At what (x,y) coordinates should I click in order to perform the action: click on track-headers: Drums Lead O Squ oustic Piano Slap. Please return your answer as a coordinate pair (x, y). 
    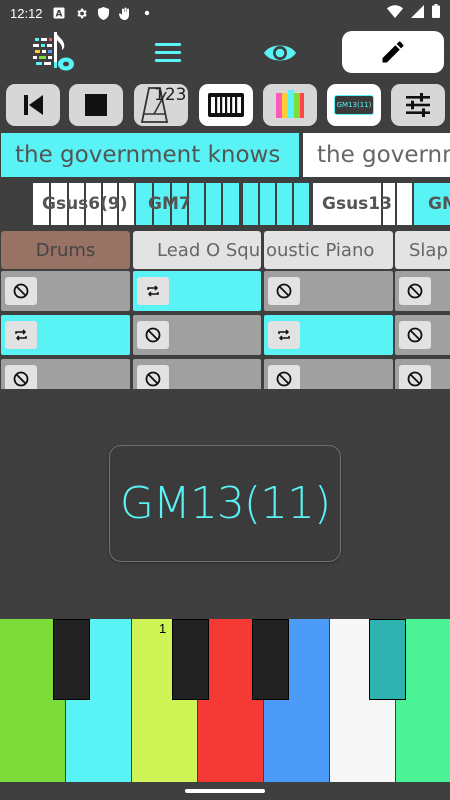
    Looking at the image, I should click on (225, 251).